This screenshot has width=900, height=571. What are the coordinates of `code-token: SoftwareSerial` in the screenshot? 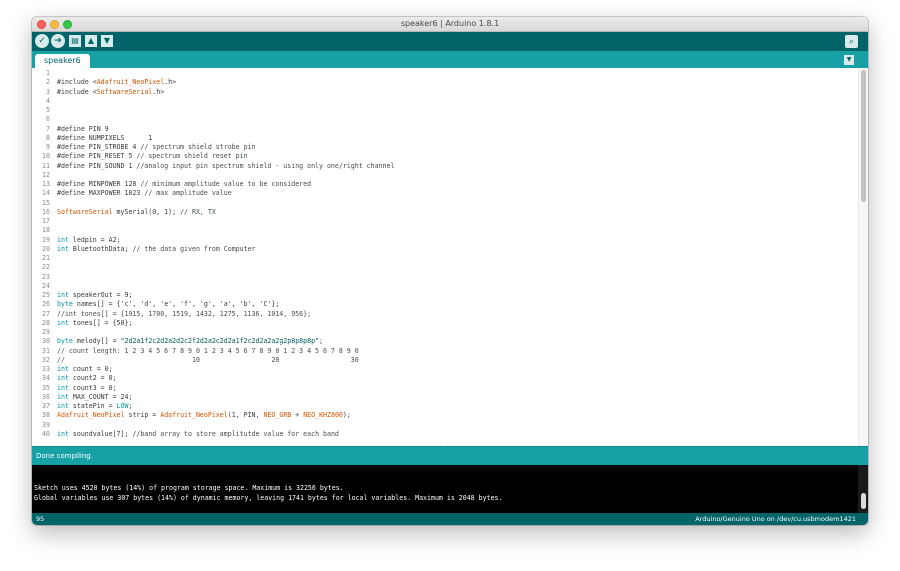 It's located at (124, 91).